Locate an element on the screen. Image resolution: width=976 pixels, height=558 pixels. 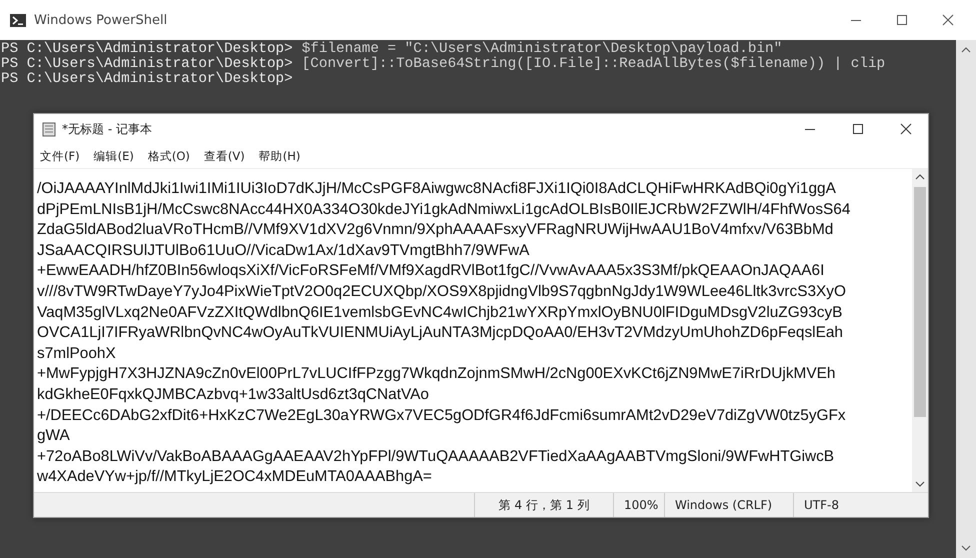
line-ending: Windows (CRLF) is located at coordinates (728, 505).